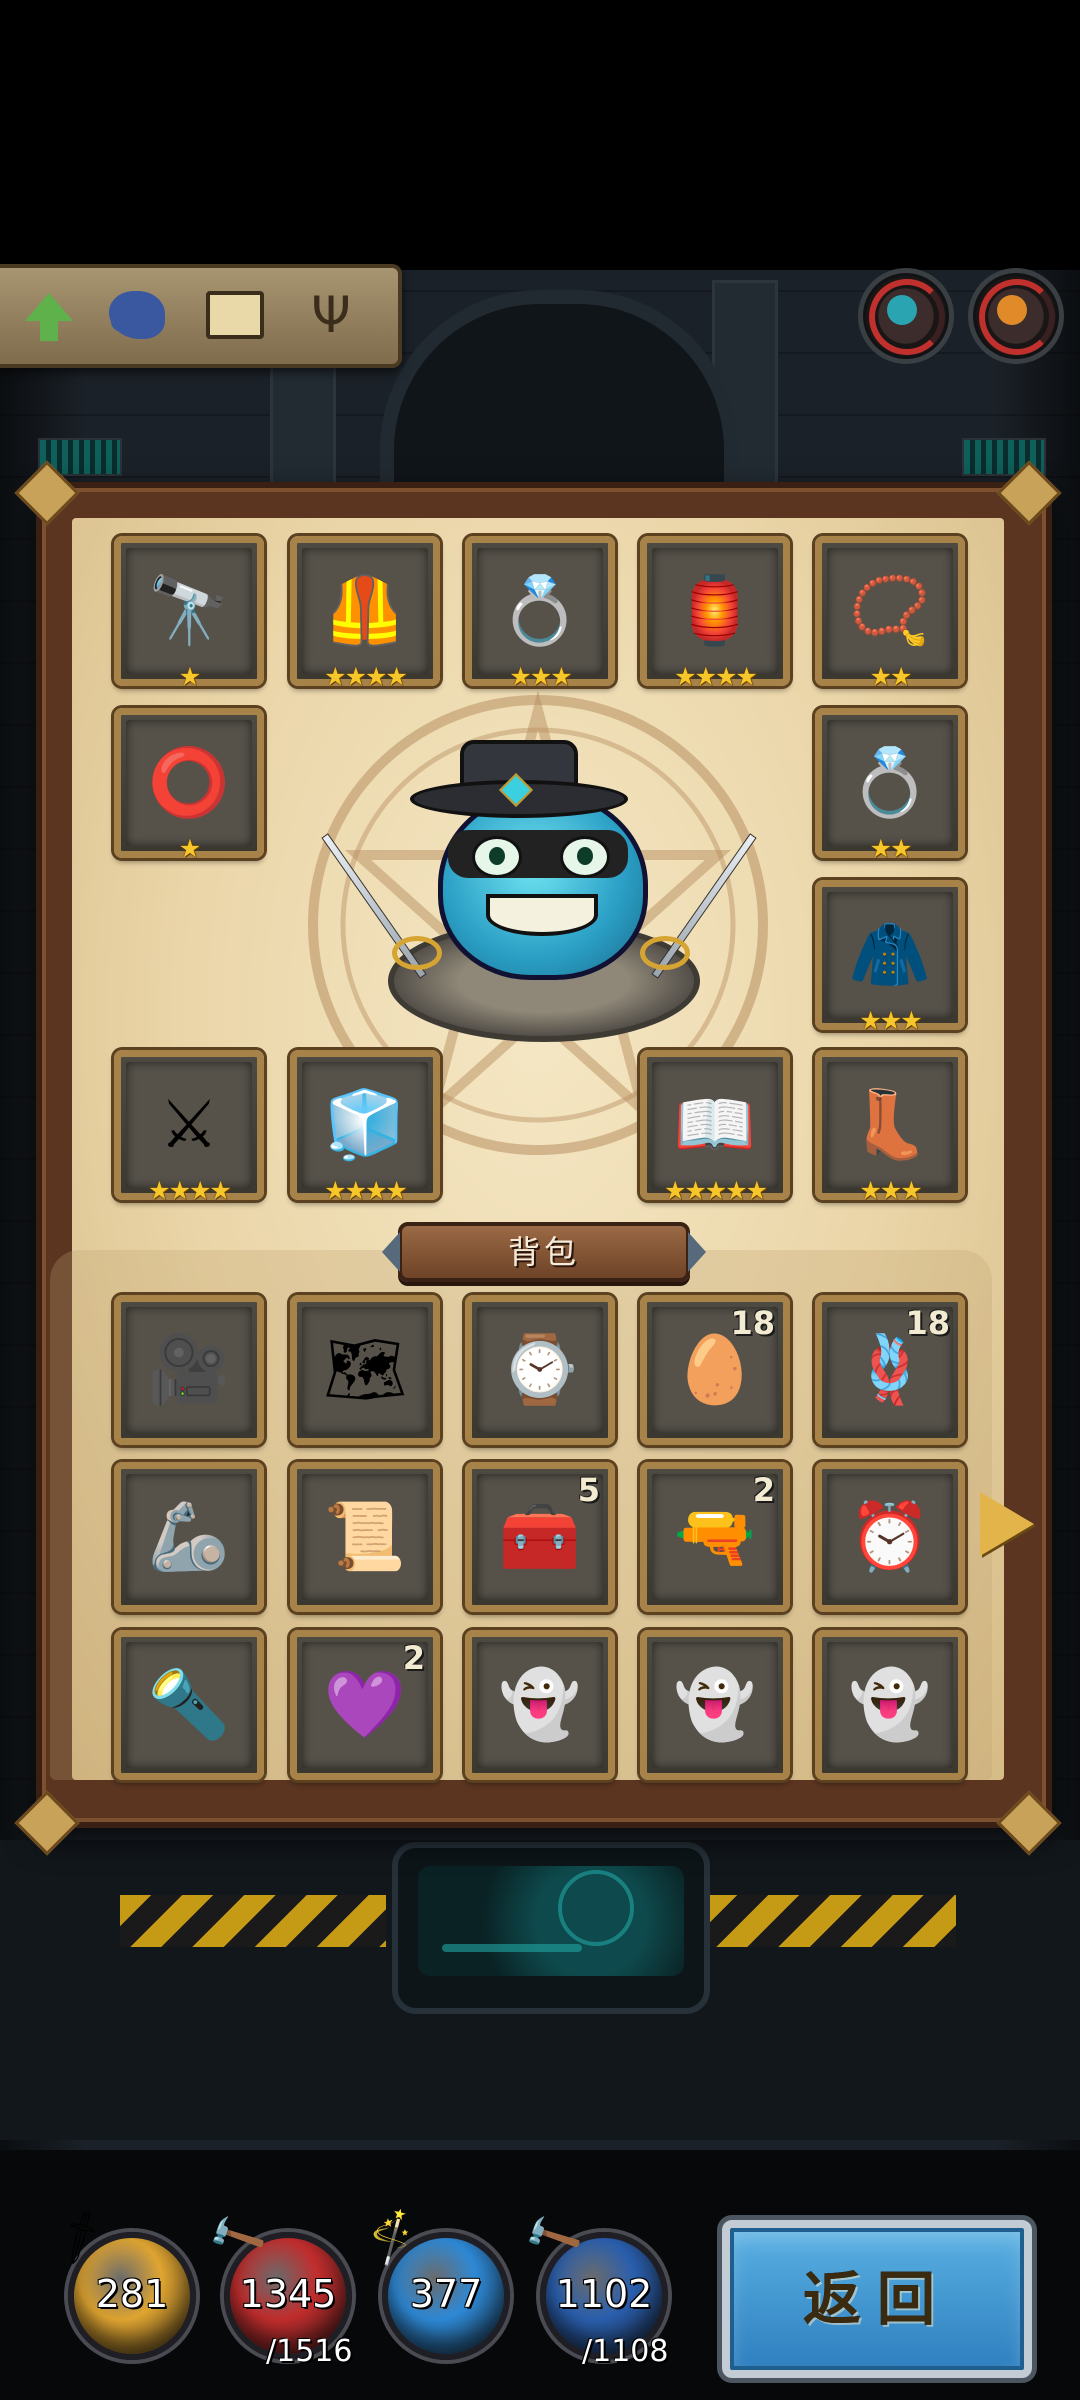 The image size is (1080, 2400). I want to click on hero-body, so click(543, 885).